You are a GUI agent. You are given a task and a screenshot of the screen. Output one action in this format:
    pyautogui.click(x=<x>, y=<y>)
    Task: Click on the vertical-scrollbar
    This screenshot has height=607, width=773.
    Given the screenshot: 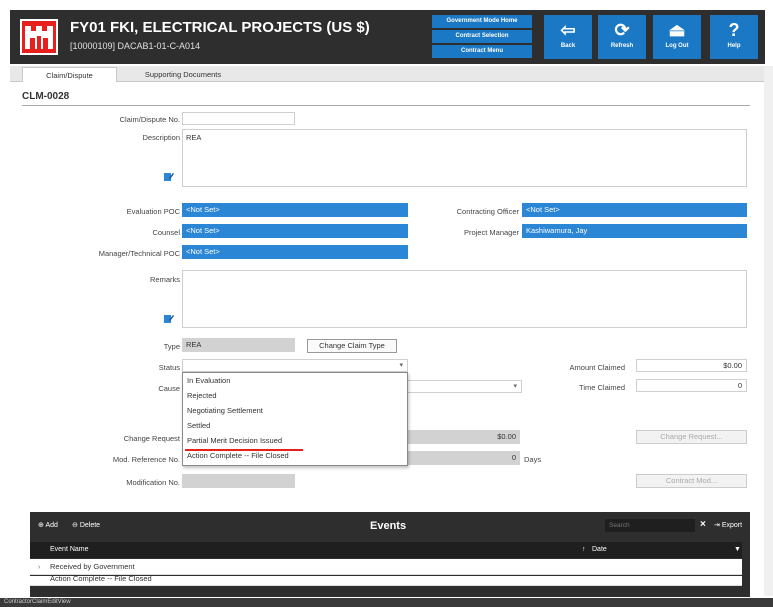 What is the action you would take?
    pyautogui.click(x=768, y=331)
    